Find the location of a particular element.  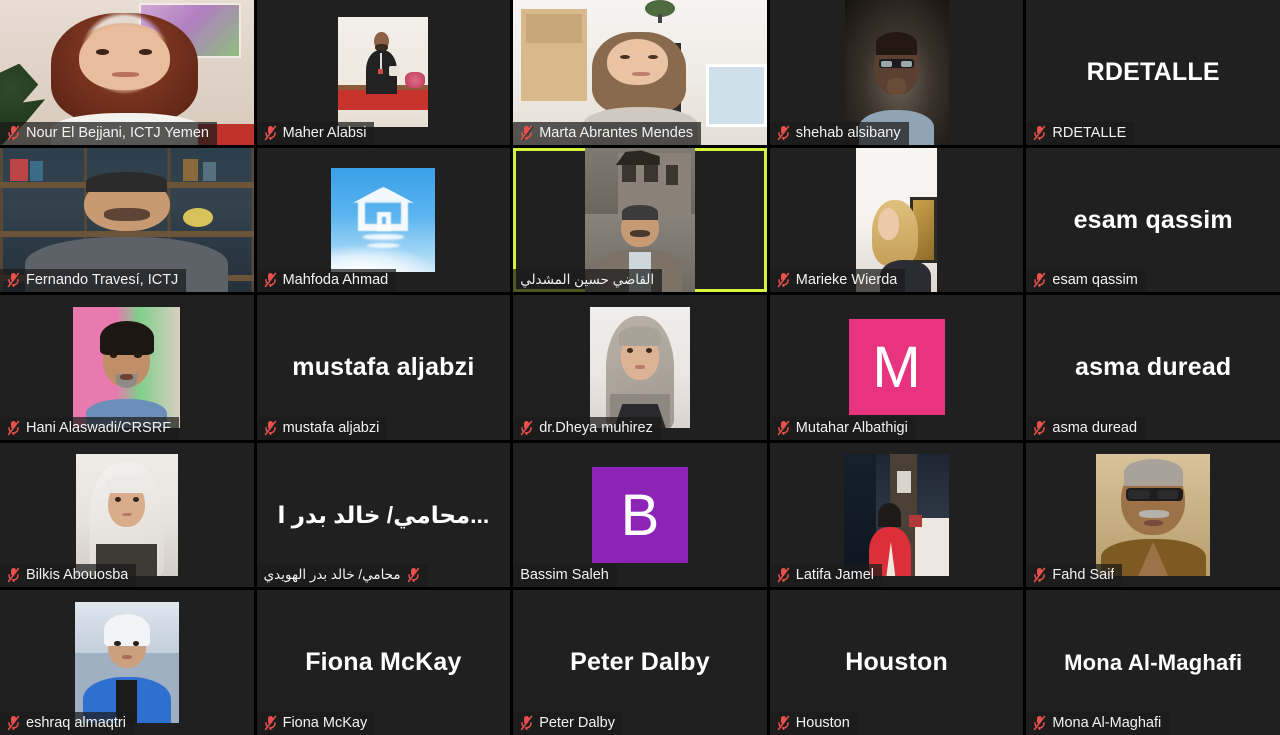

participant-display-name: Mona Al-Maghafi is located at coordinates (1153, 663).